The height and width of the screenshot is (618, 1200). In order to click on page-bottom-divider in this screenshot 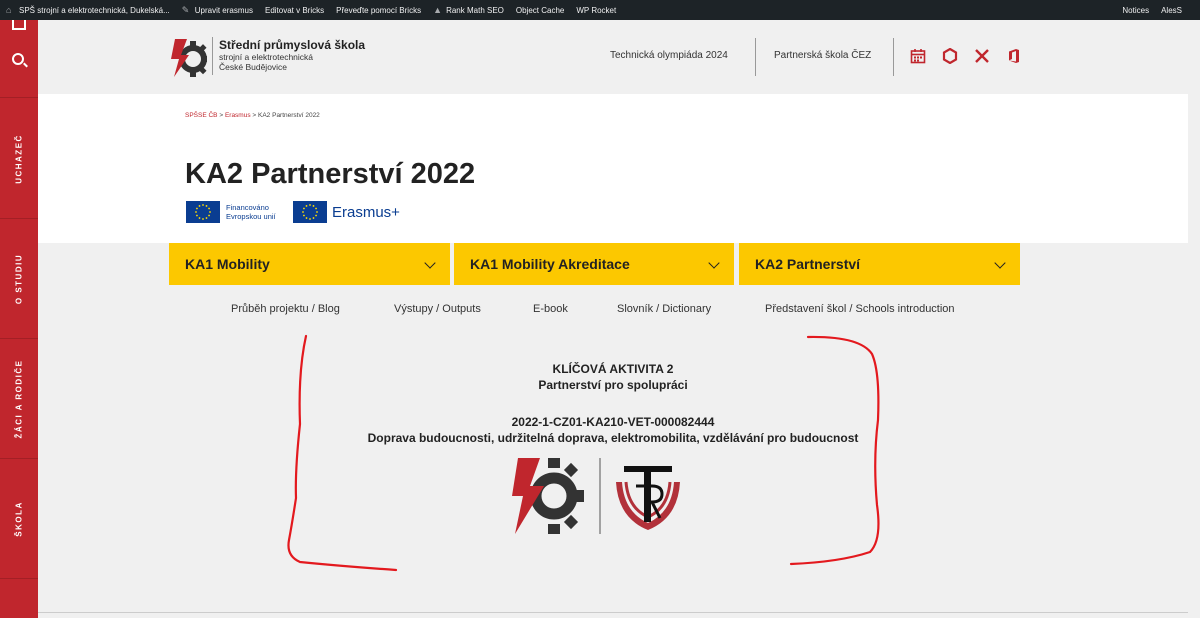, I will do `click(613, 612)`.